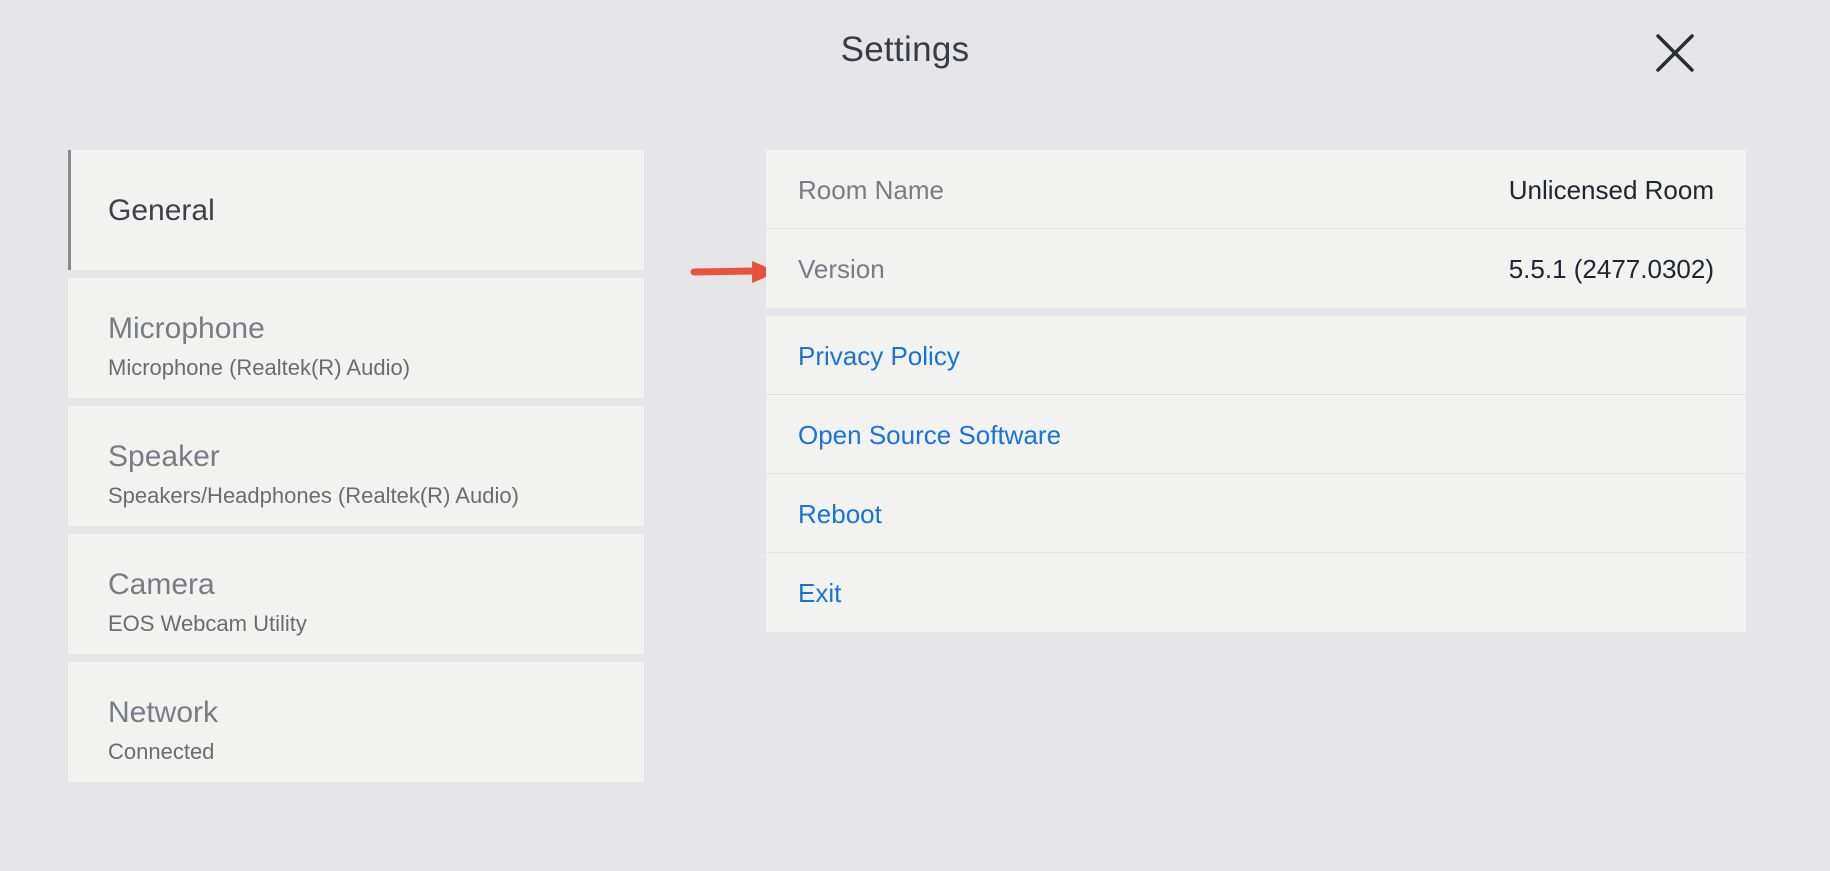 This screenshot has width=1830, height=871. What do you see at coordinates (1256, 268) in the screenshot?
I see `version-row: Version 5.5.1 (2477.0302)` at bounding box center [1256, 268].